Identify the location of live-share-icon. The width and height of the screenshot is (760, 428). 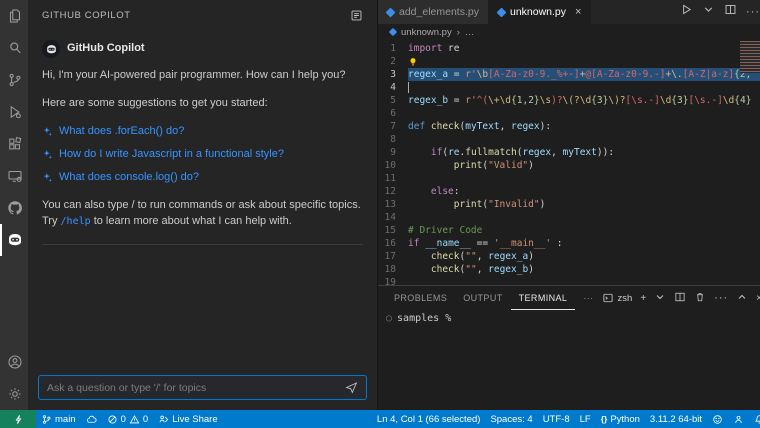
(164, 418).